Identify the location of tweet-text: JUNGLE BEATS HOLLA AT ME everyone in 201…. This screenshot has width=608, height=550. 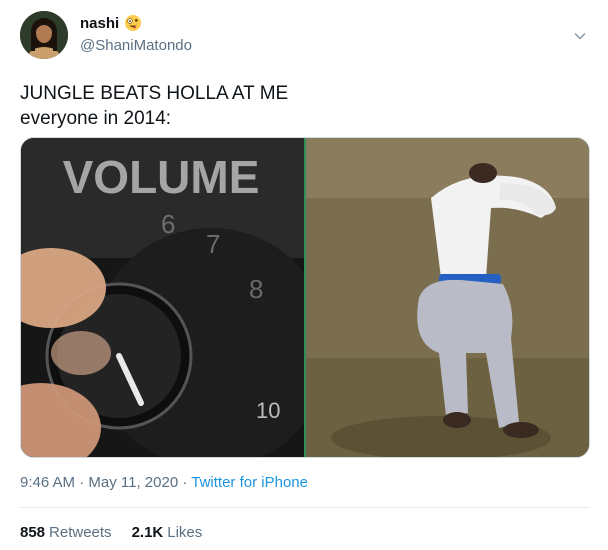
(154, 106).